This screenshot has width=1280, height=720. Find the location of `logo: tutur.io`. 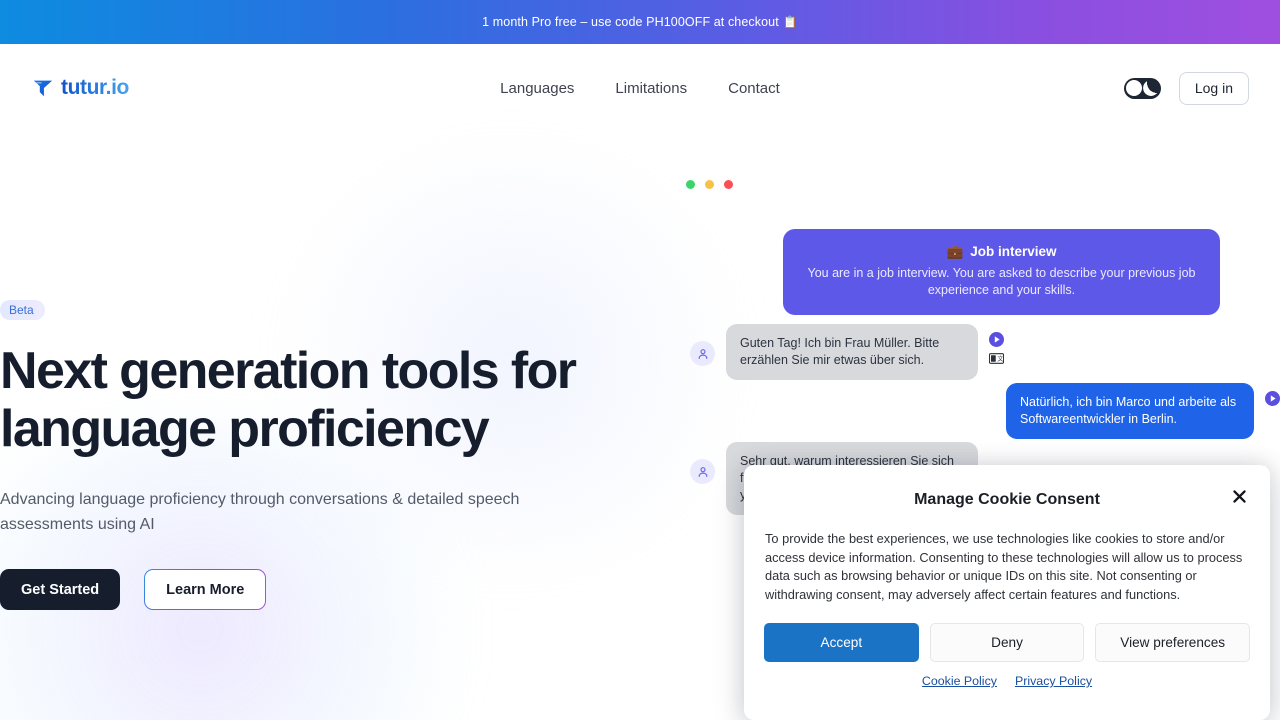

logo: tutur.io is located at coordinates (80, 88).